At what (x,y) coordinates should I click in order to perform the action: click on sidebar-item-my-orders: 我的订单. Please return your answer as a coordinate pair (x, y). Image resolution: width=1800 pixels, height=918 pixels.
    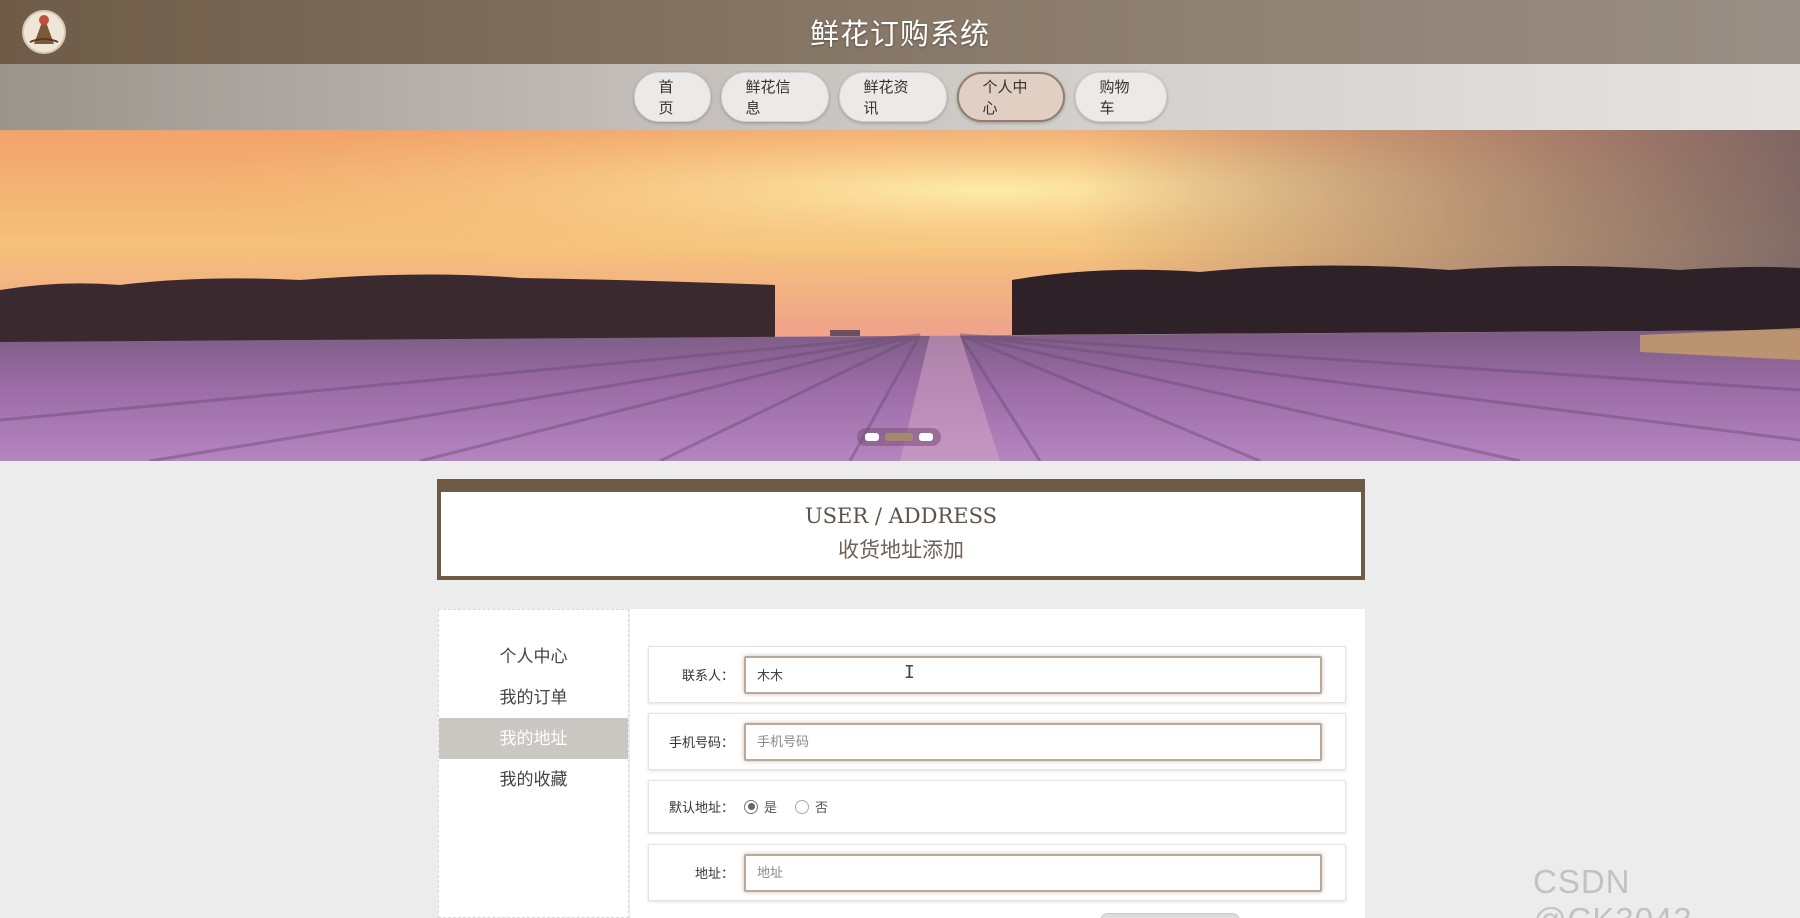
    Looking at the image, I should click on (533, 697).